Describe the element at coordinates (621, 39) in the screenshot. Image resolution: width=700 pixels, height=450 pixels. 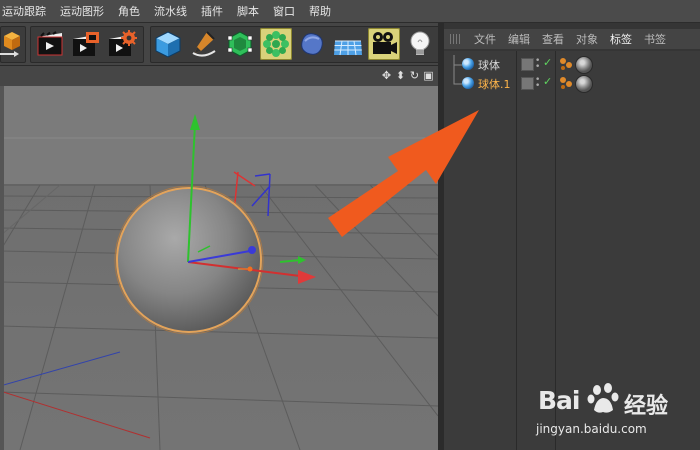
I see `tab-tags: 标签` at that location.